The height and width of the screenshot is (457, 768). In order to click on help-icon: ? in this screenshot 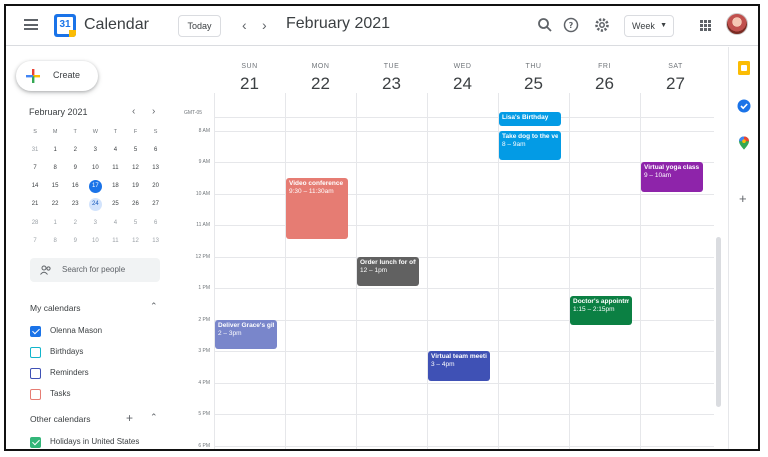, I will do `click(571, 25)`.